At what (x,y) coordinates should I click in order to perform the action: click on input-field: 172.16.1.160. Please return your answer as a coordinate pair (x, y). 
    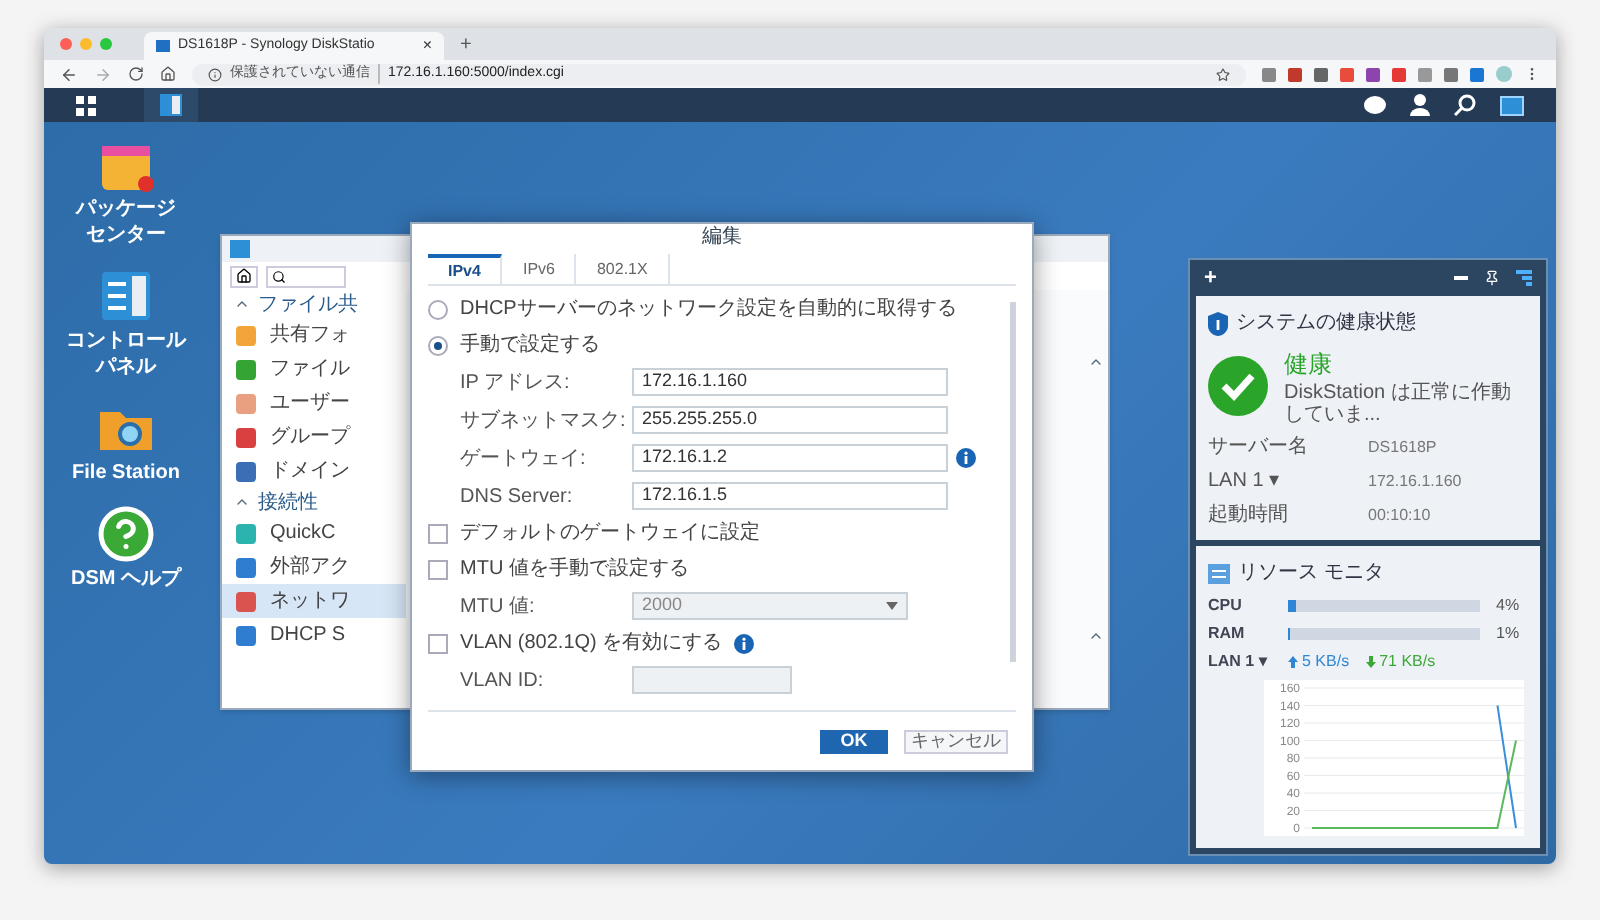
    Looking at the image, I should click on (790, 382).